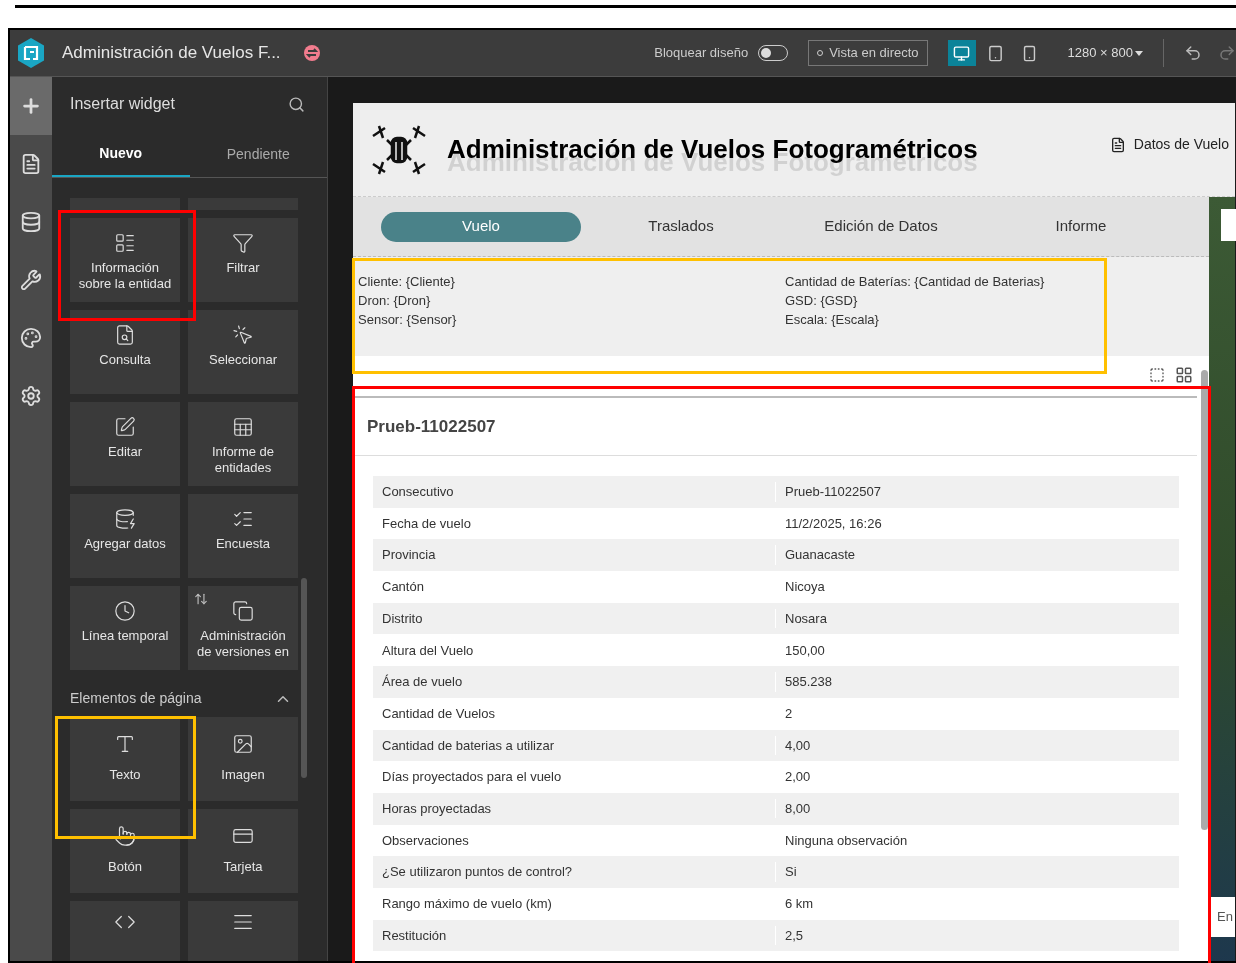 The image size is (1236, 963). I want to click on widget-label: Editar, so click(125, 452).